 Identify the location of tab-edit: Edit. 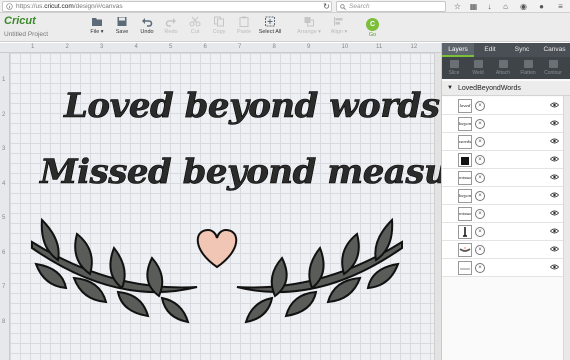
(490, 50).